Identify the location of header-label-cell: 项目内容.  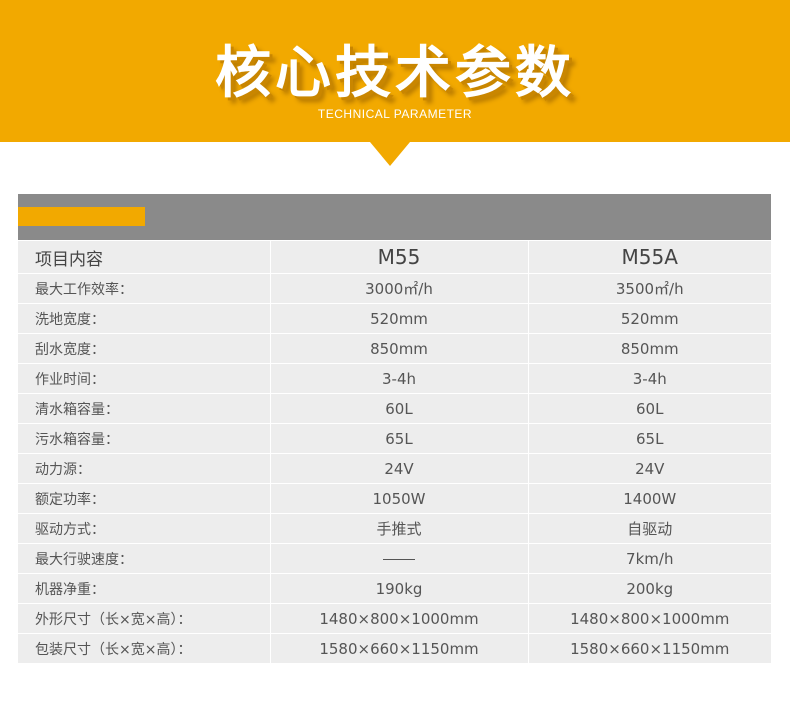
(144, 257).